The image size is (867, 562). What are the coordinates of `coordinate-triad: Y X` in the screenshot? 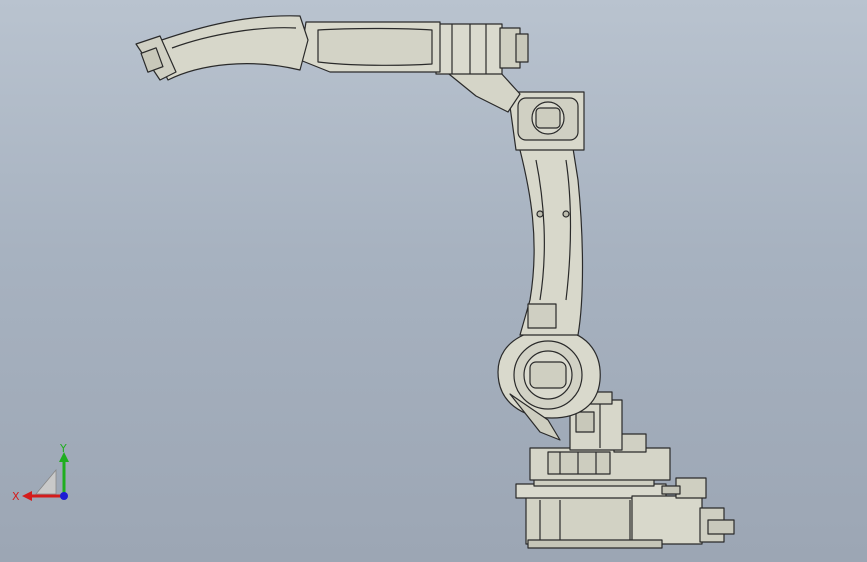 It's located at (40, 472).